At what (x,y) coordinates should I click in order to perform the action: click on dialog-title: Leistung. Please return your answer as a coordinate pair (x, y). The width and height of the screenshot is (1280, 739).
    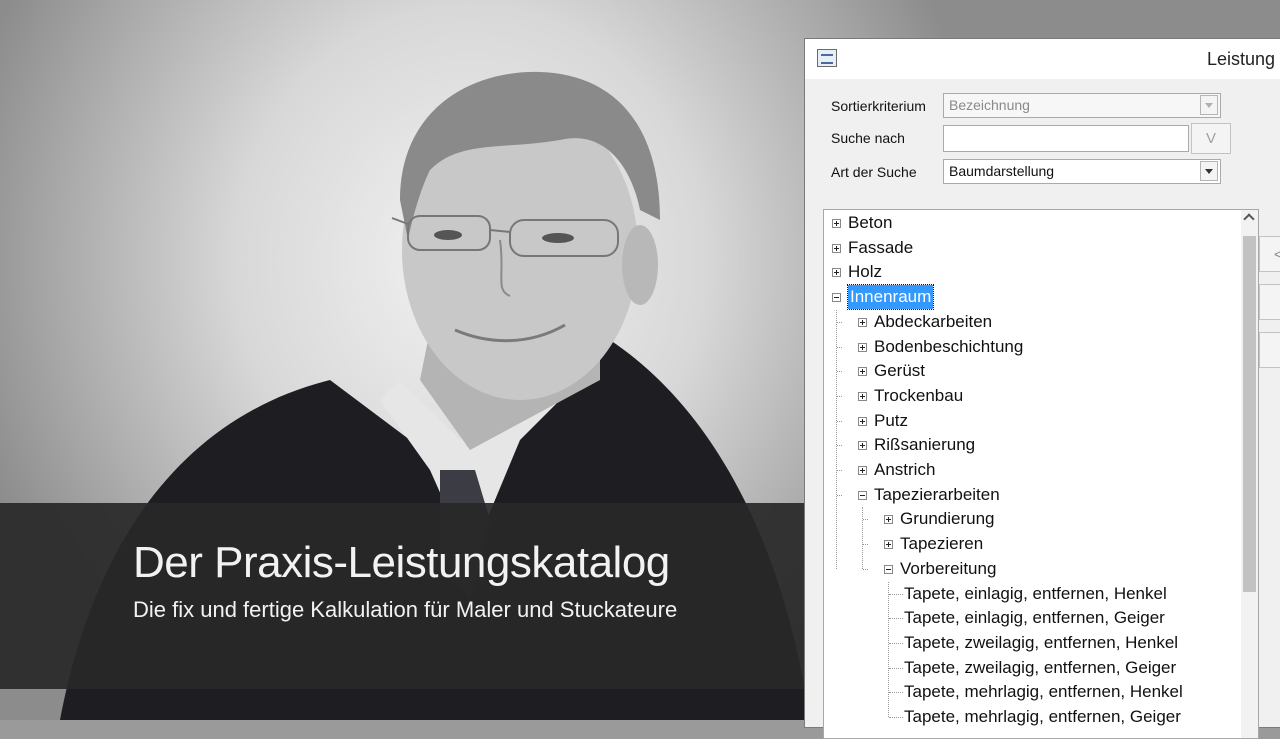
    Looking at the image, I should click on (1241, 59).